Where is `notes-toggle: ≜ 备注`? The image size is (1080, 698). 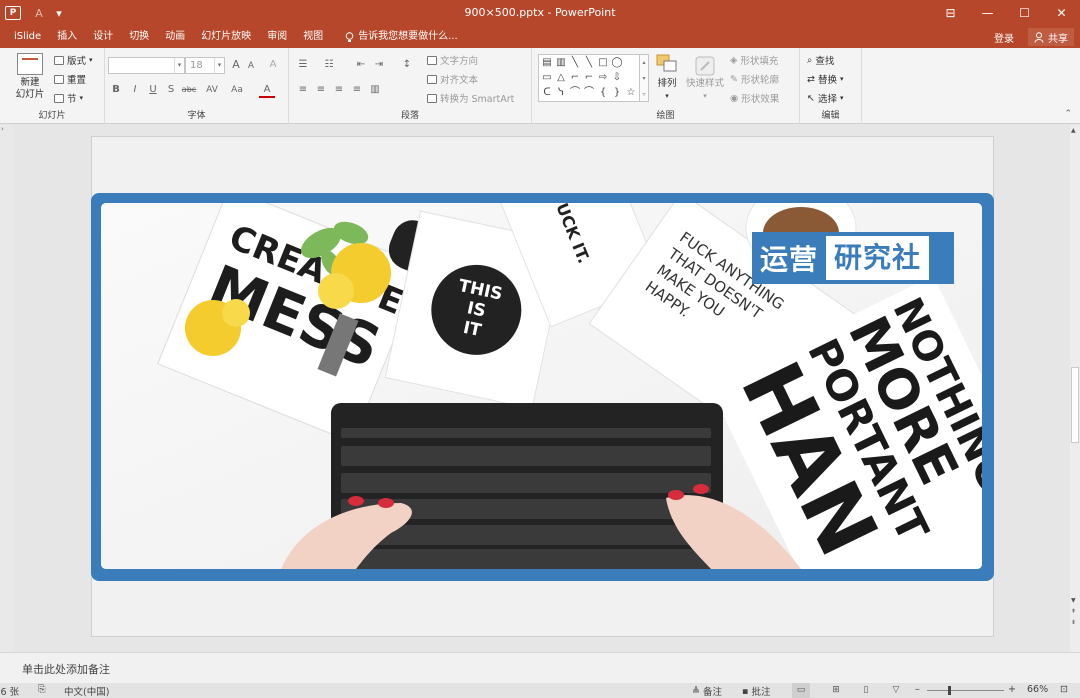
notes-toggle: ≜ 备注 is located at coordinates (707, 691).